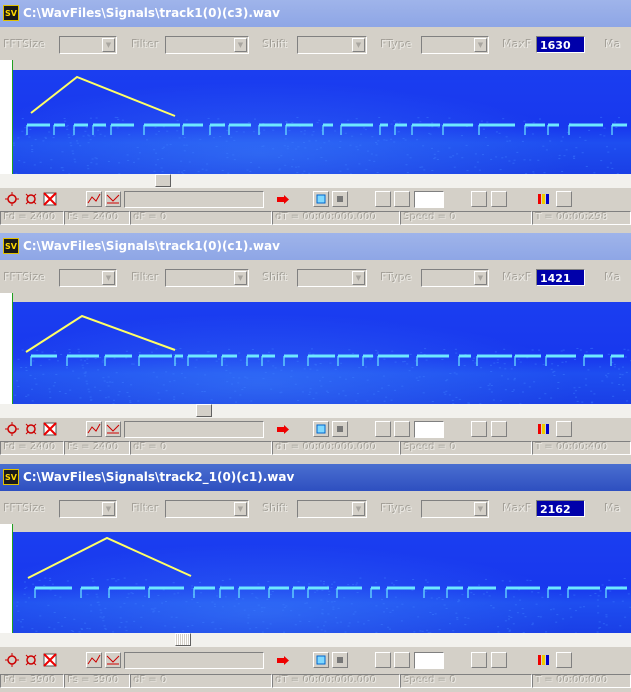 The height and width of the screenshot is (692, 631). What do you see at coordinates (560, 277) in the screenshot?
I see `maxf-field: 1421` at bounding box center [560, 277].